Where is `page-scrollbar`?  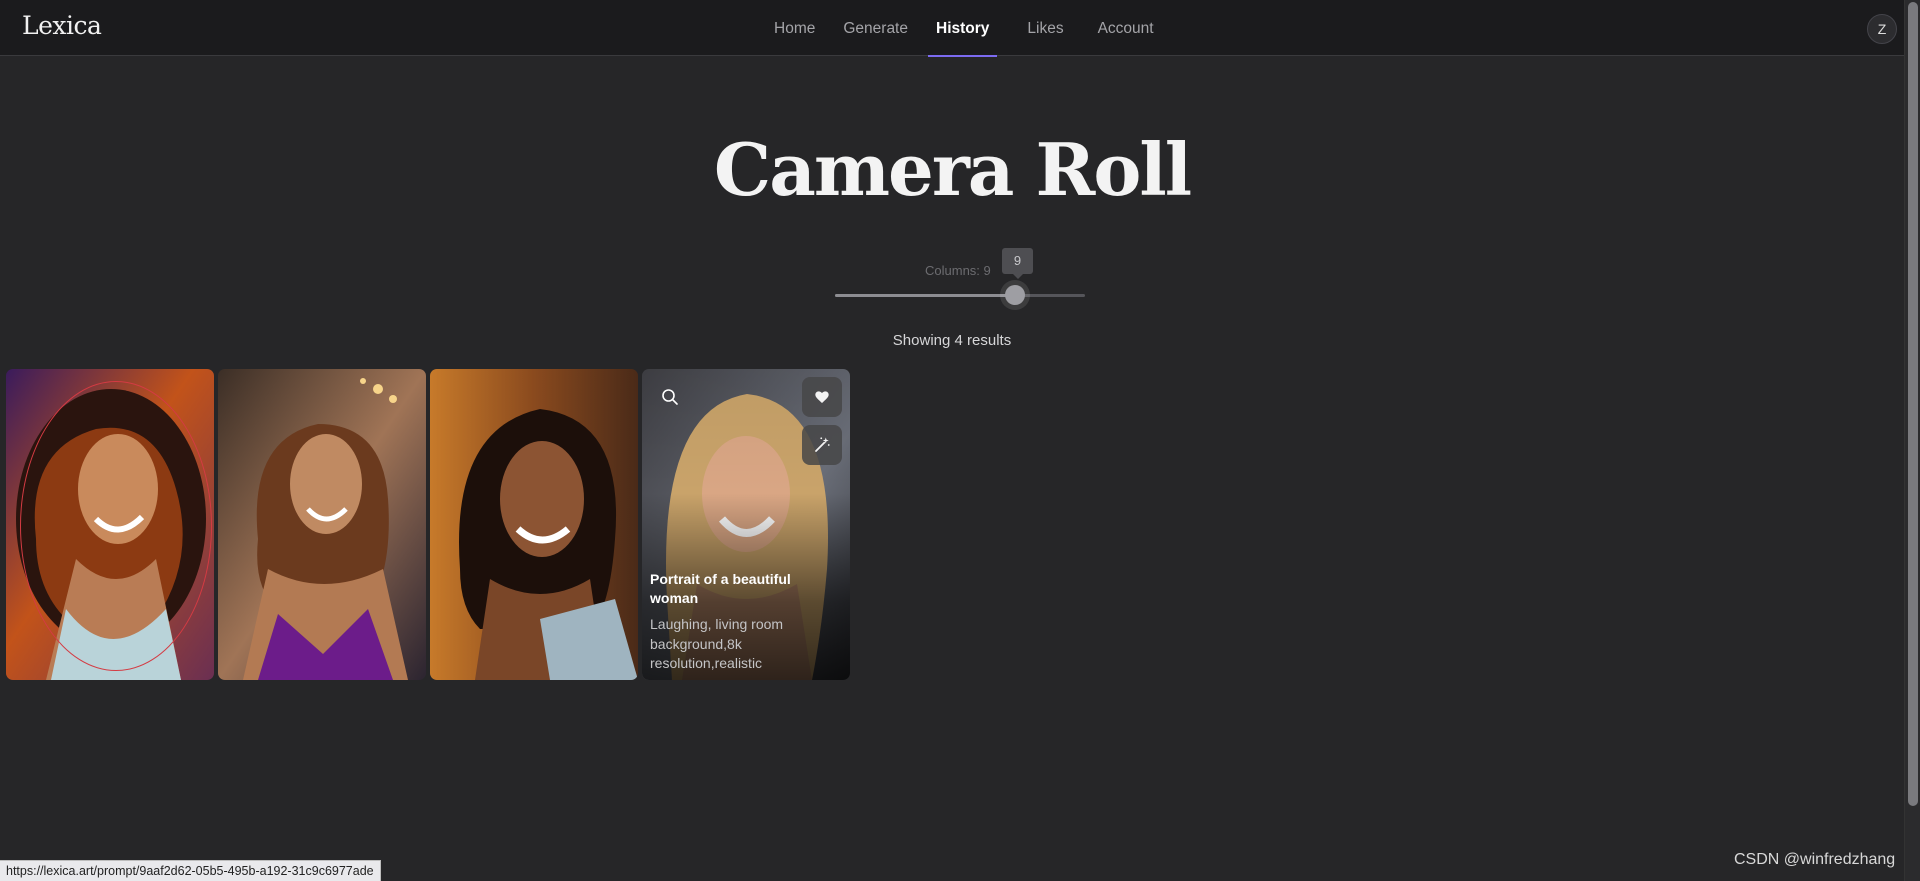 page-scrollbar is located at coordinates (1912, 440).